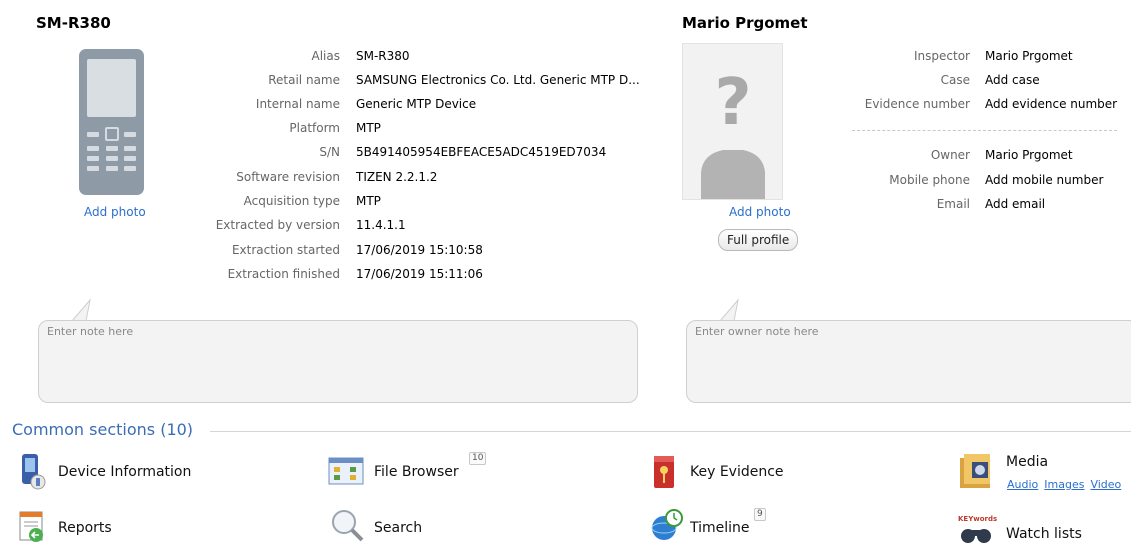 The image size is (1131, 546). I want to click on field-label-inspector: Inspector, so click(942, 56).